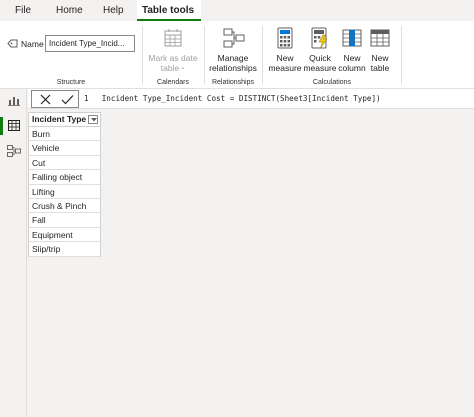  Describe the element at coordinates (169, 10) in the screenshot. I see `tab-table-tools: Table tools` at that location.